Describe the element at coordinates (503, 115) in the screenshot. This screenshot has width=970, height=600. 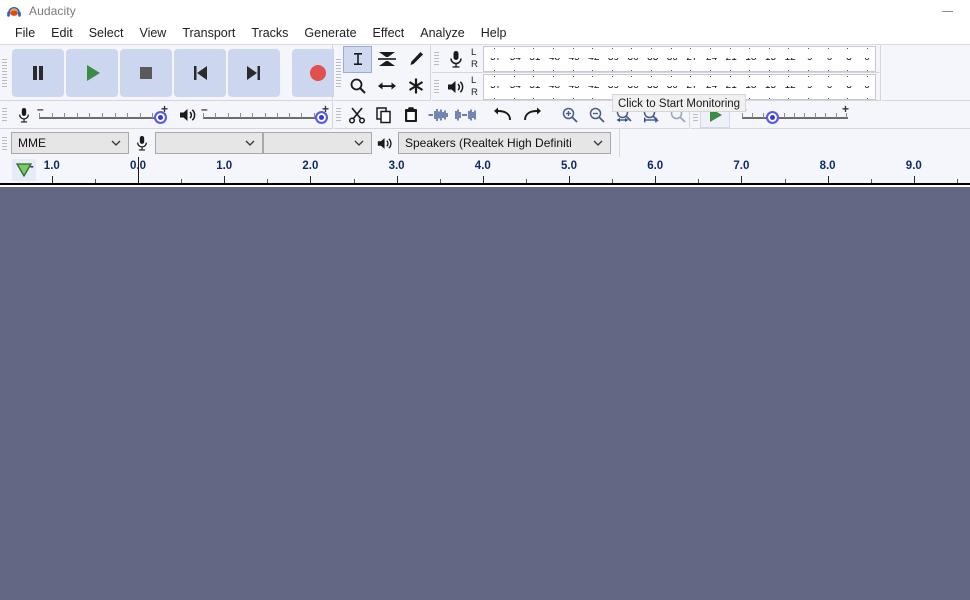
I see `undo-button` at that location.